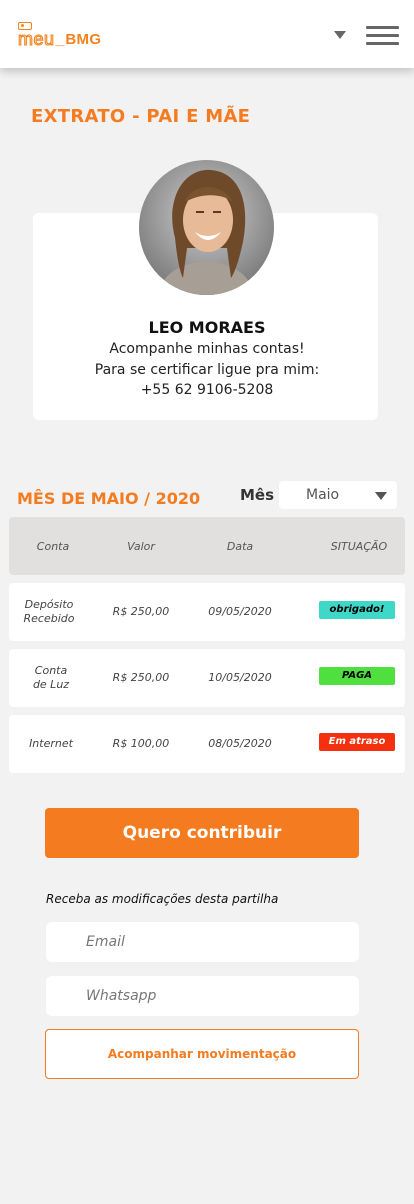 The height and width of the screenshot is (1204, 414). Describe the element at coordinates (141, 546) in the screenshot. I see `column-header-valor: Valor` at that location.